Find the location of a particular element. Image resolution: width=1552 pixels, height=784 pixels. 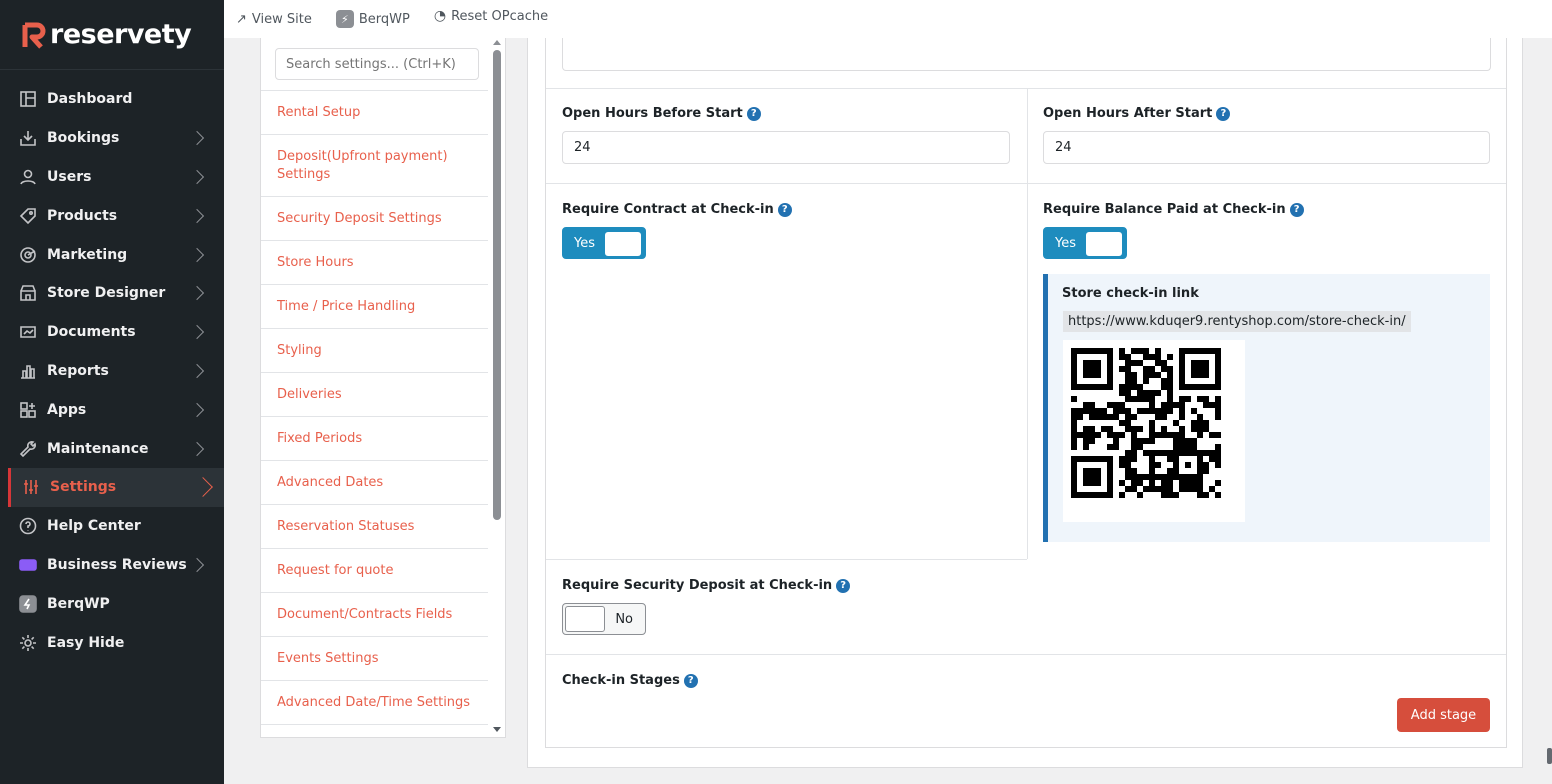

gauge-icon: ◔ is located at coordinates (440, 16).